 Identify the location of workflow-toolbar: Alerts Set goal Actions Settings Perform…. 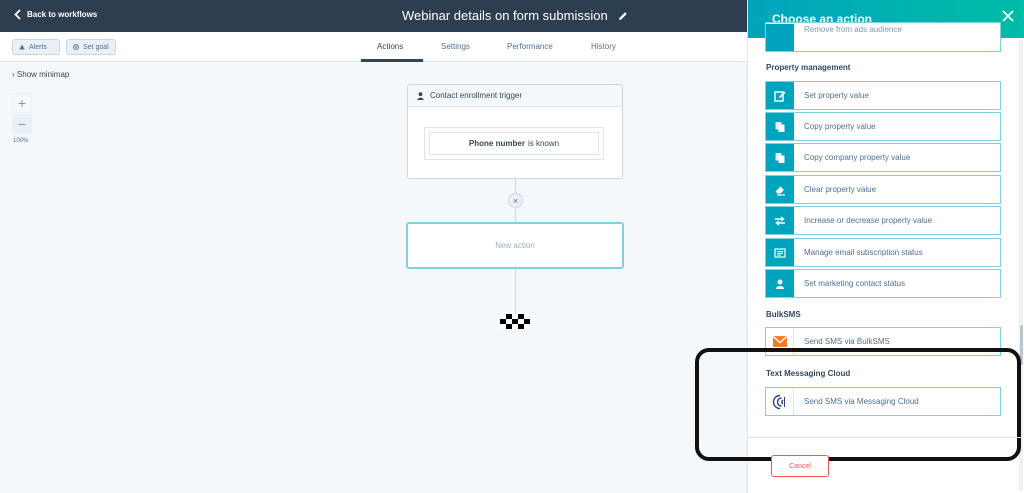
(380, 47).